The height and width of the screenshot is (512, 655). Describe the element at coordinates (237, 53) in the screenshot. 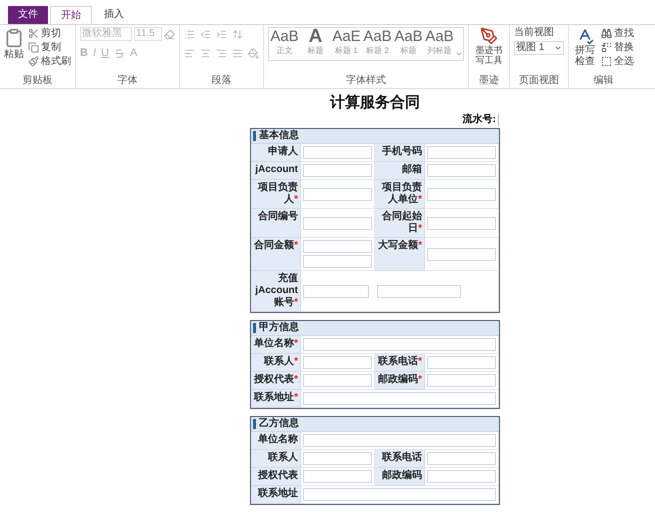

I see `justify-icon` at that location.